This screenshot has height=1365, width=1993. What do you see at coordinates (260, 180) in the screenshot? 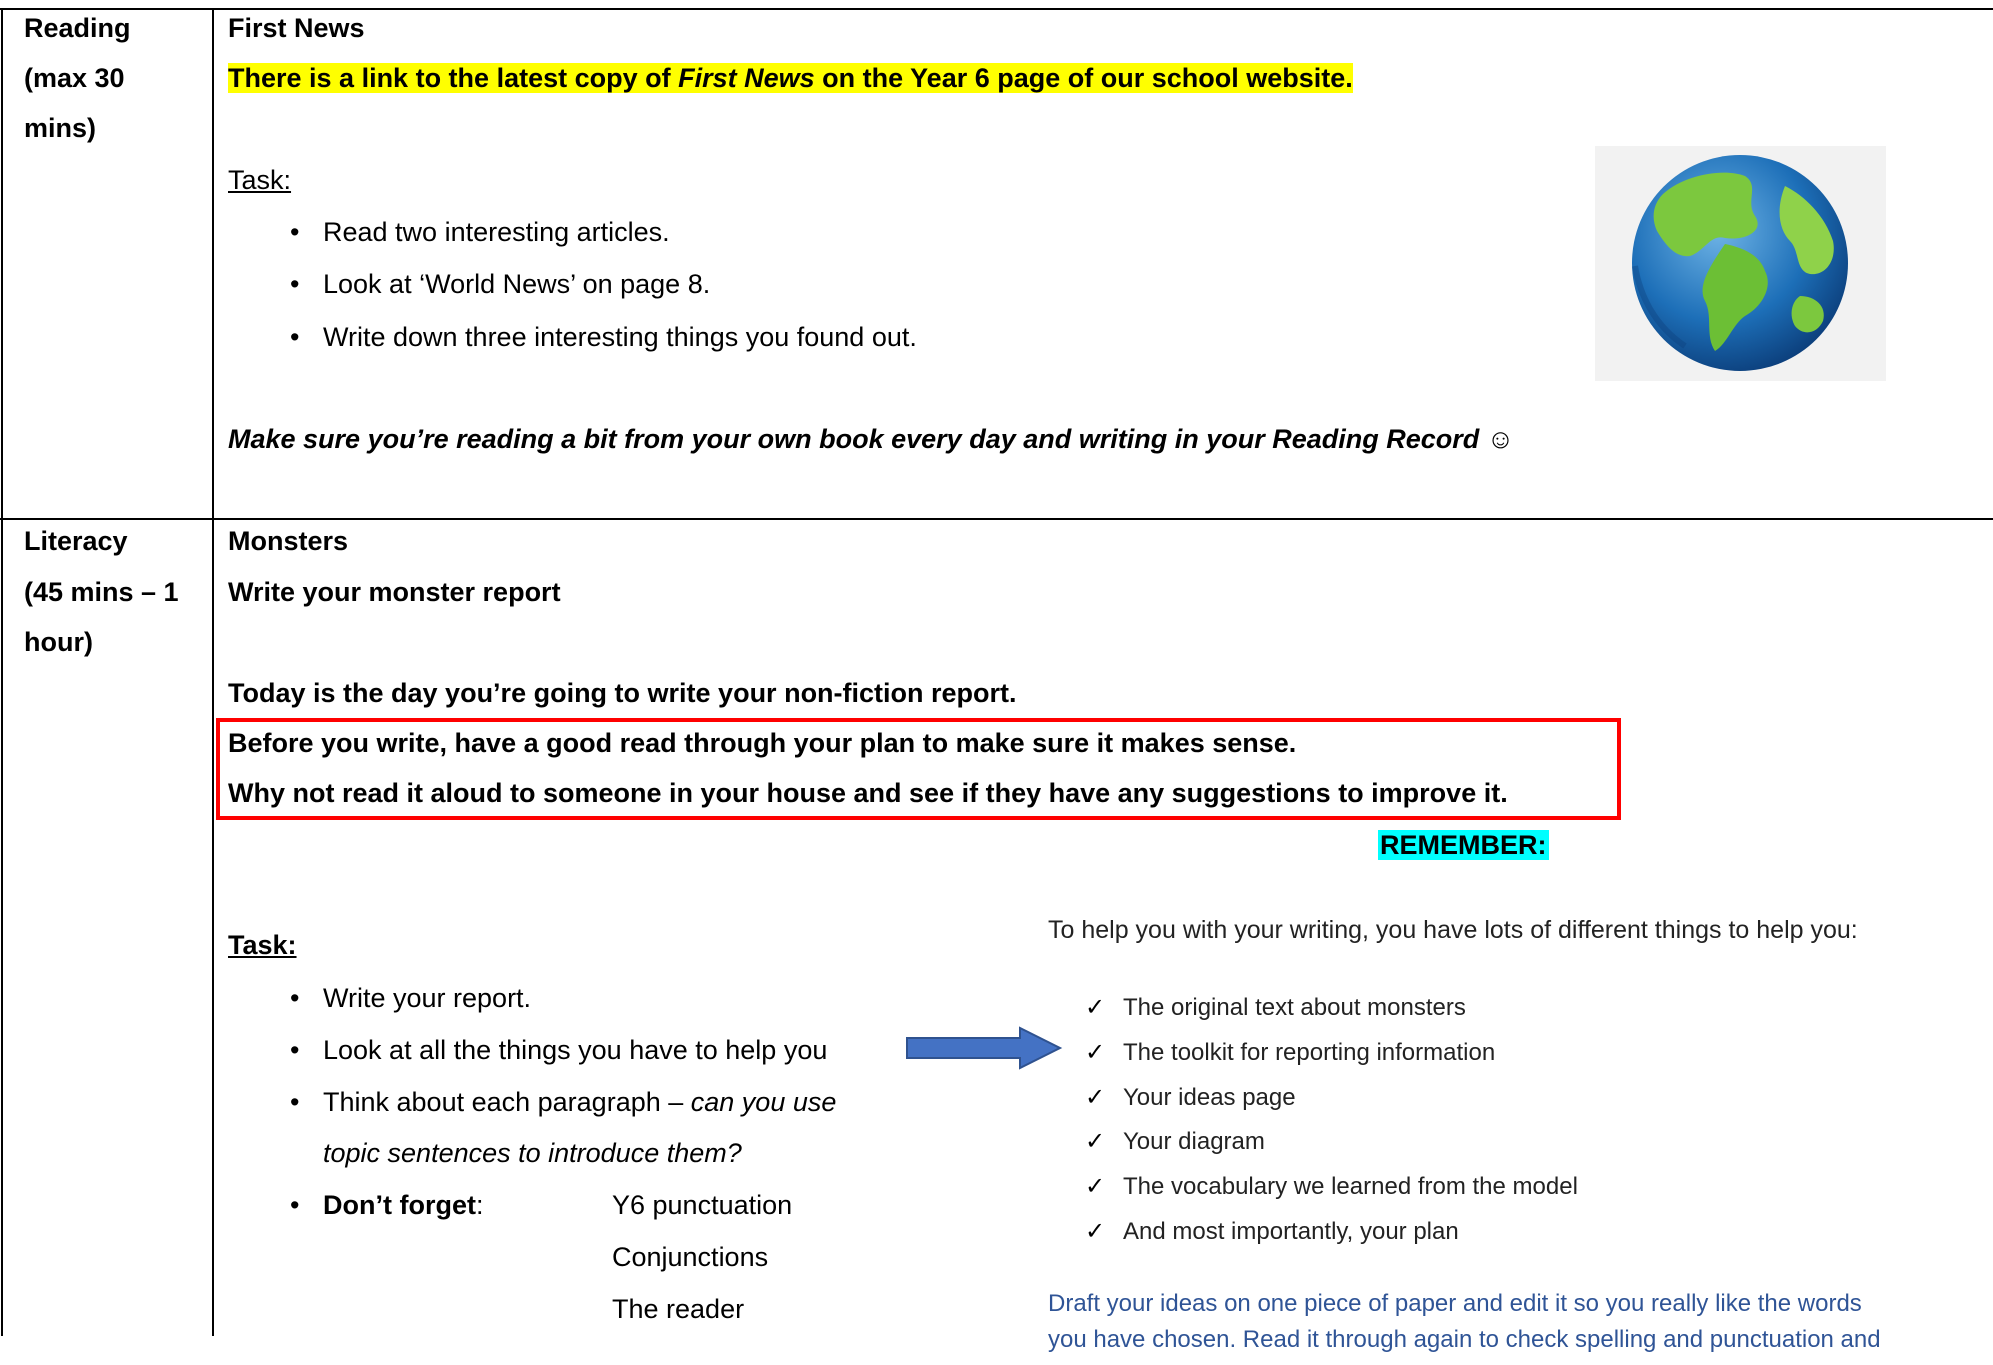
I see `reading-task-label: Task:` at bounding box center [260, 180].